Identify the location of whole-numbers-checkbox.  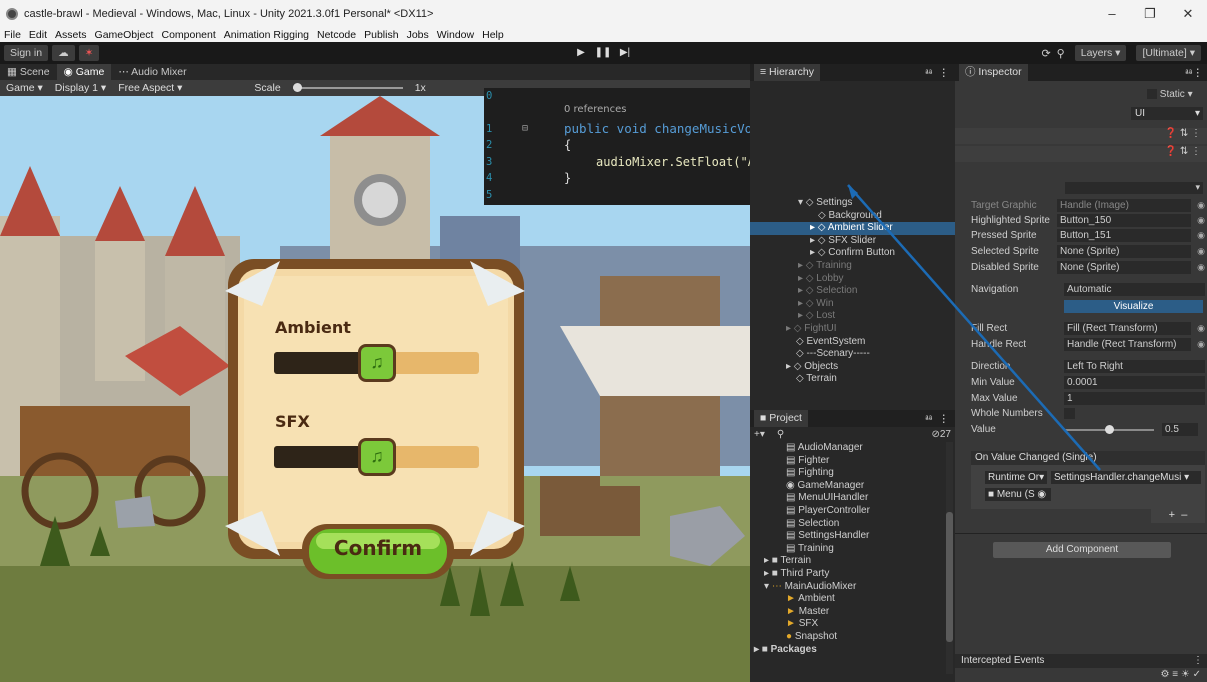
(1069, 413).